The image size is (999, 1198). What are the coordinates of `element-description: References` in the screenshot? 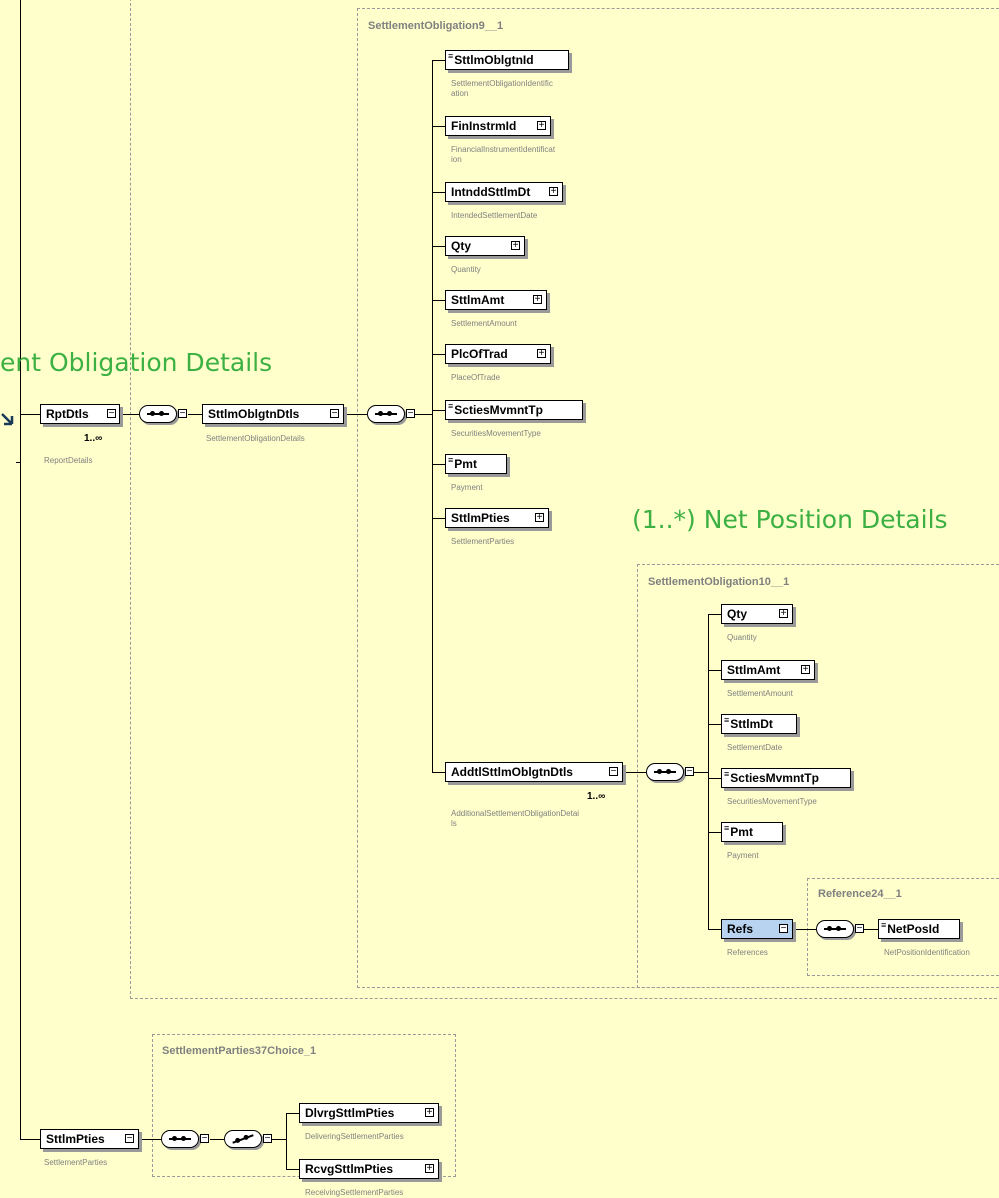 It's located at (747, 952).